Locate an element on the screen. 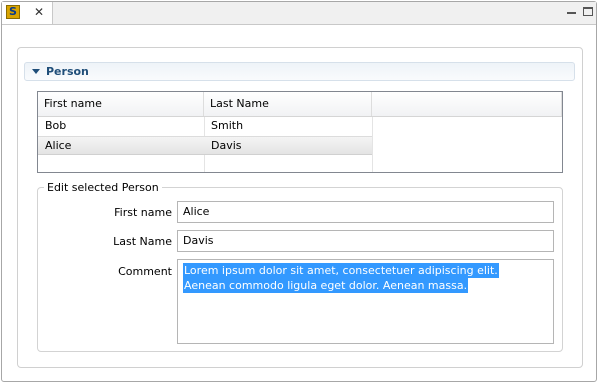  maximize-icon is located at coordinates (588, 12).